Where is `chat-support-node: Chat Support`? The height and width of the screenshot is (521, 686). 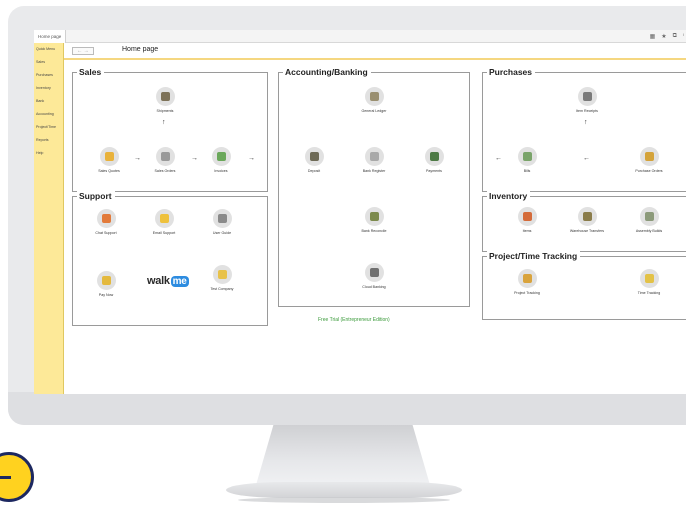
chat-support-node: Chat Support is located at coordinates (106, 222).